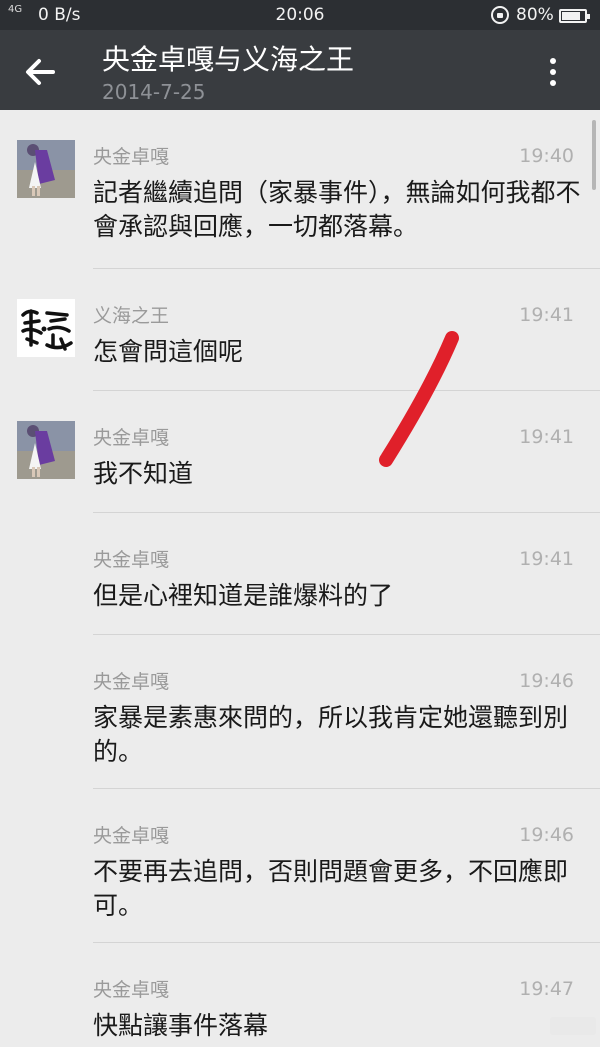  What do you see at coordinates (154, 92) in the screenshot?
I see `chat-date: 2014-7-25` at bounding box center [154, 92].